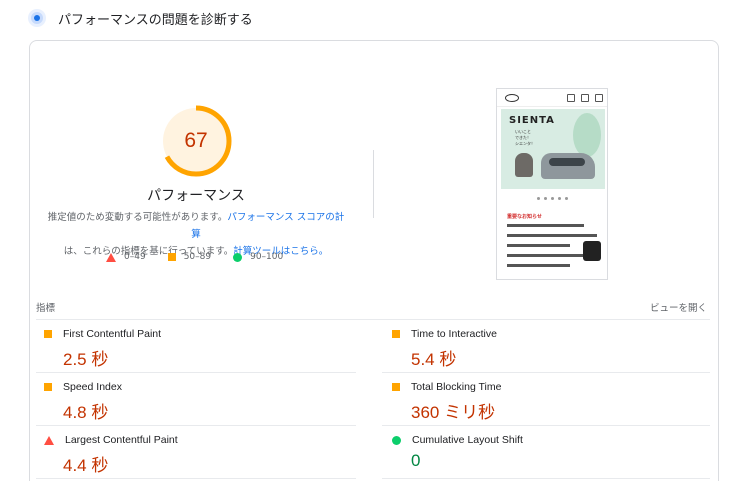 The image size is (750, 481). What do you see at coordinates (456, 387) in the screenshot?
I see `metric-name: Total Blocking Time` at bounding box center [456, 387].